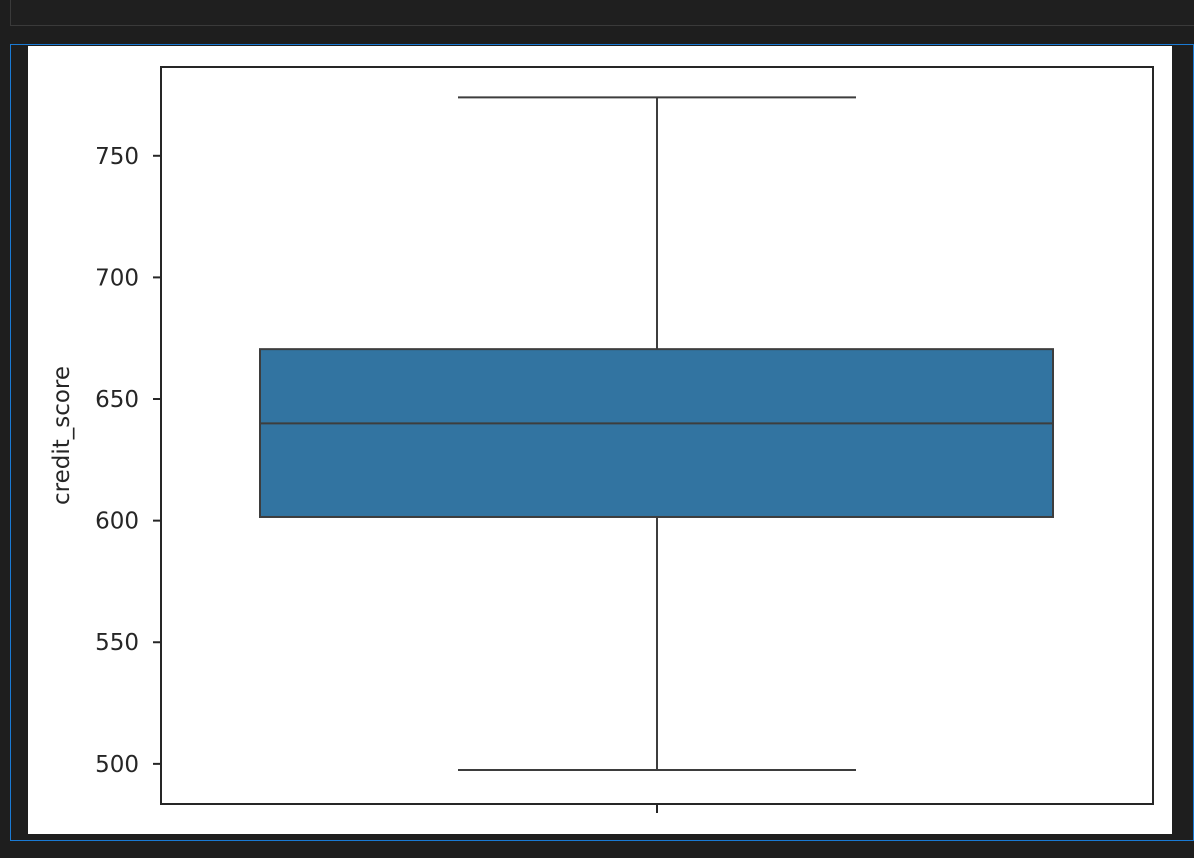 Image resolution: width=1194 pixels, height=858 pixels. I want to click on y-tick-label: 500, so click(117, 765).